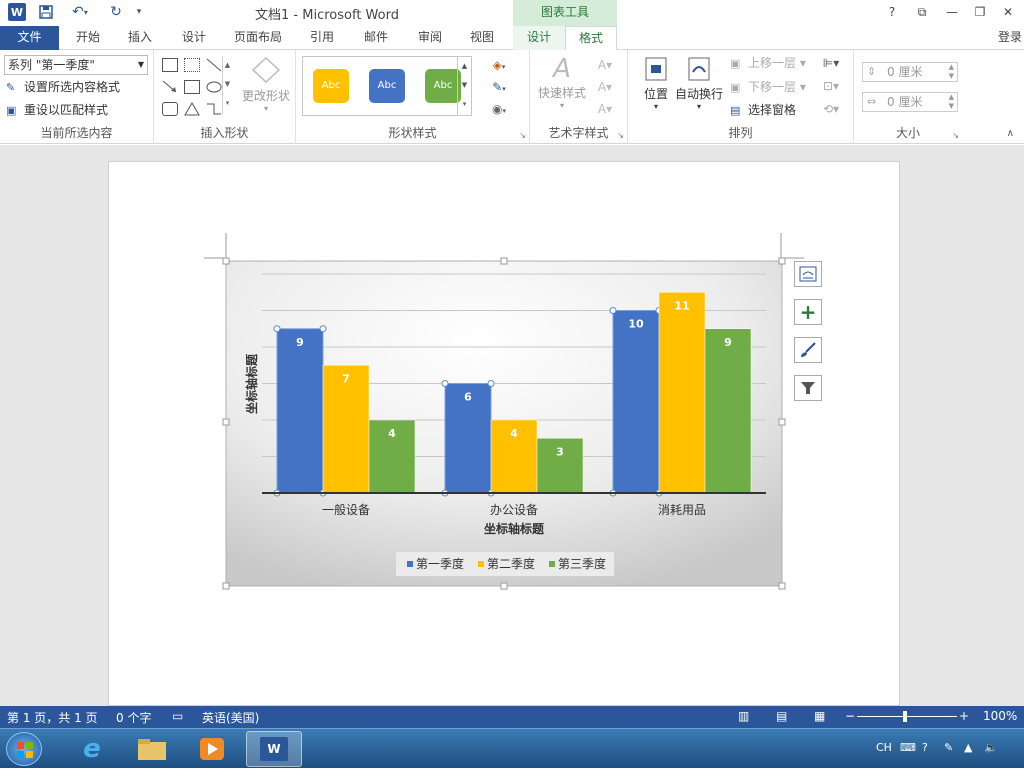  Describe the element at coordinates (925, 747) in the screenshot. I see `help-tray-icon: ?` at that location.